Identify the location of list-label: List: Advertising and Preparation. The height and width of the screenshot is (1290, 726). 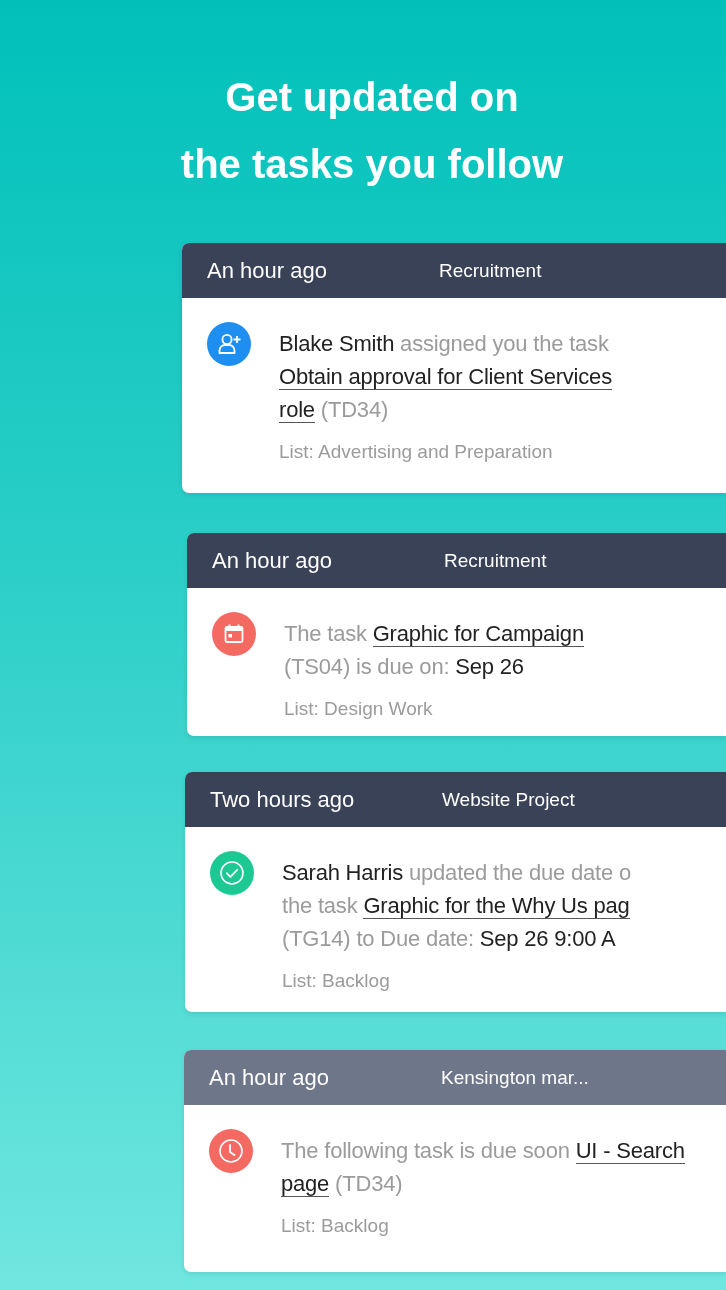
(416, 452).